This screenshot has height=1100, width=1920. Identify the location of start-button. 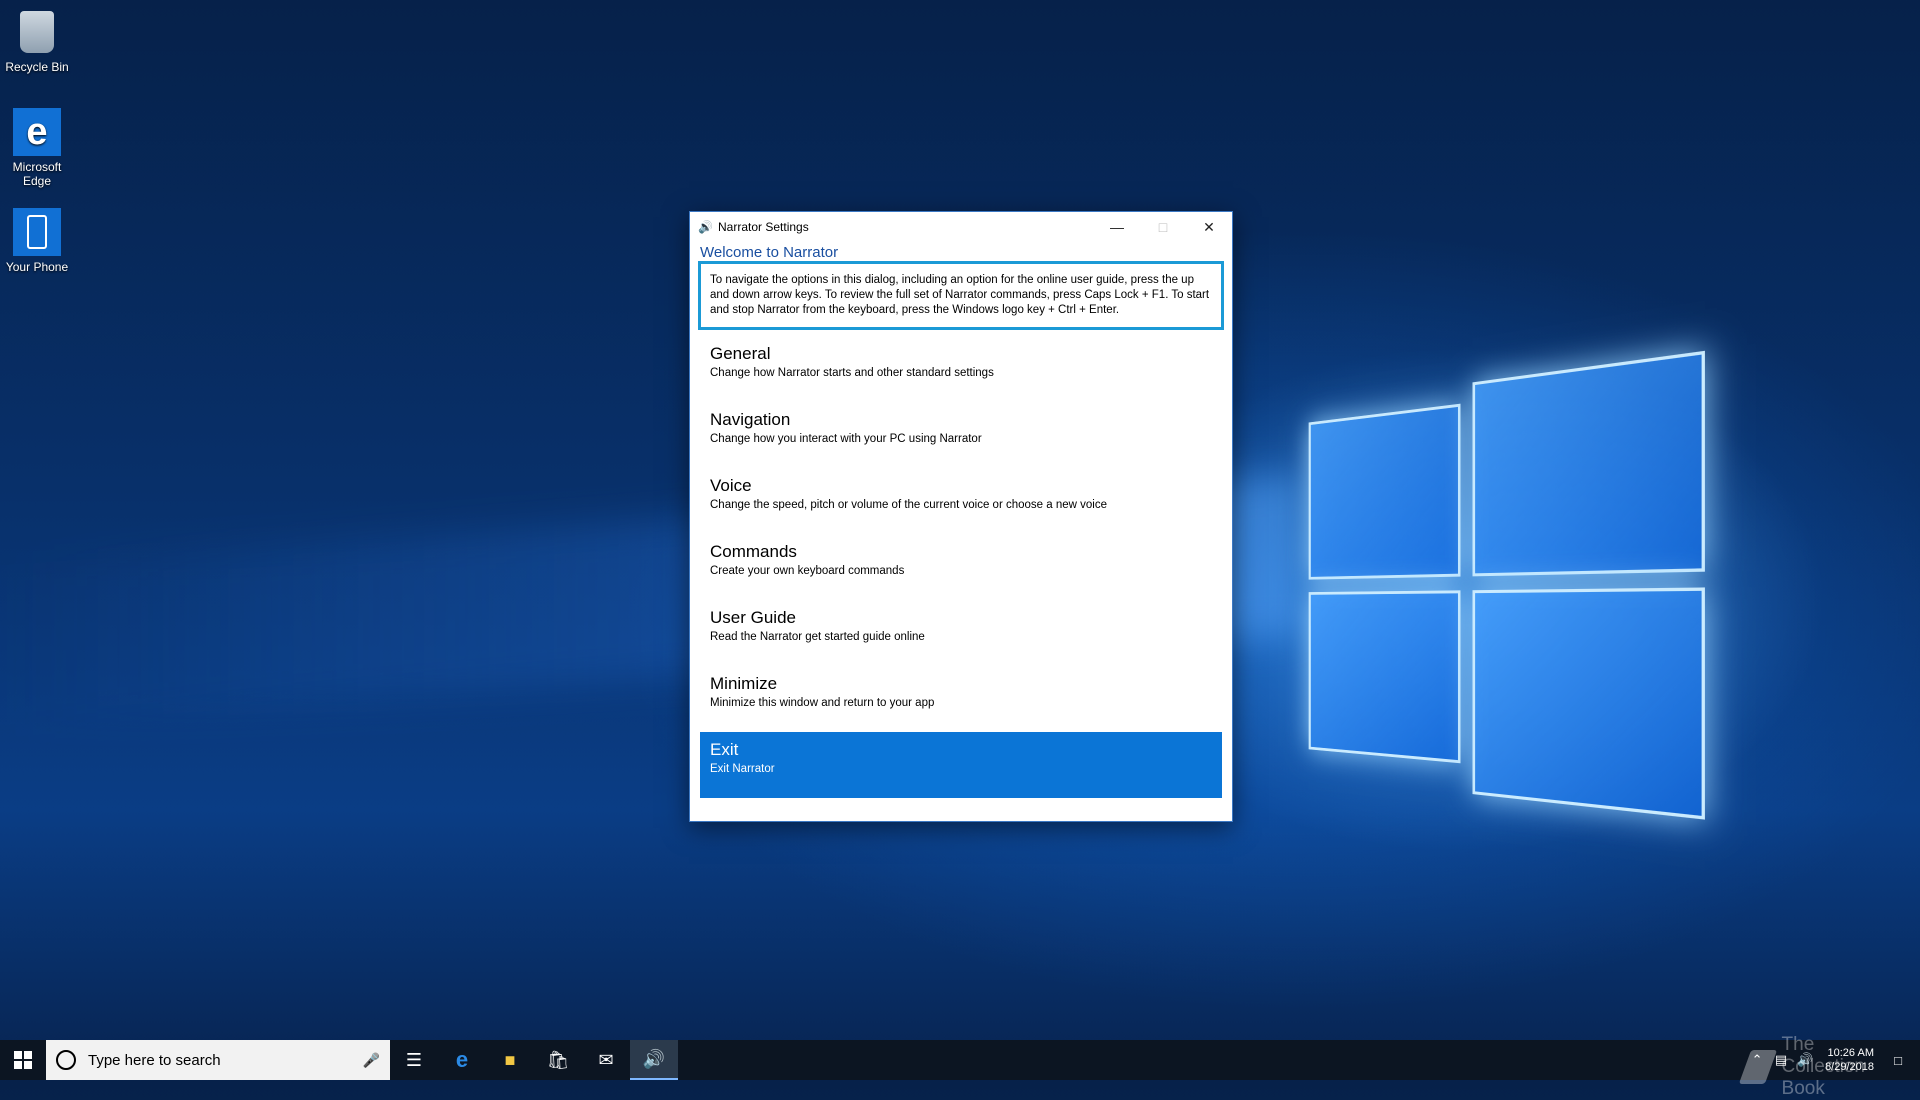
(23, 1060).